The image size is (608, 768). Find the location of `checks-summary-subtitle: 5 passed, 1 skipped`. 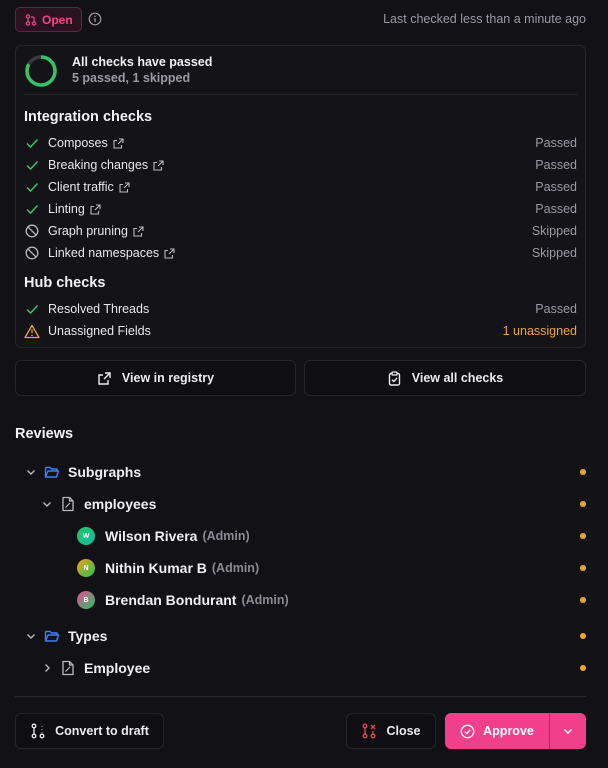

checks-summary-subtitle: 5 passed, 1 skipped is located at coordinates (131, 78).